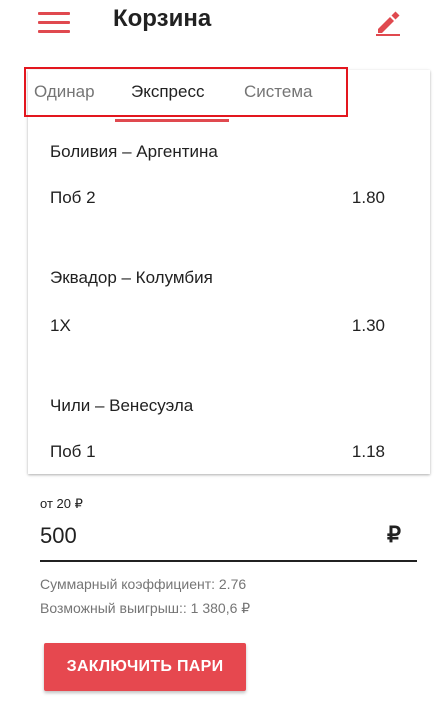 The image size is (448, 710). Describe the element at coordinates (145, 667) in the screenshot. I see `place-bet-button: ЗАКЛЮЧИТЬ ПАРИ` at that location.